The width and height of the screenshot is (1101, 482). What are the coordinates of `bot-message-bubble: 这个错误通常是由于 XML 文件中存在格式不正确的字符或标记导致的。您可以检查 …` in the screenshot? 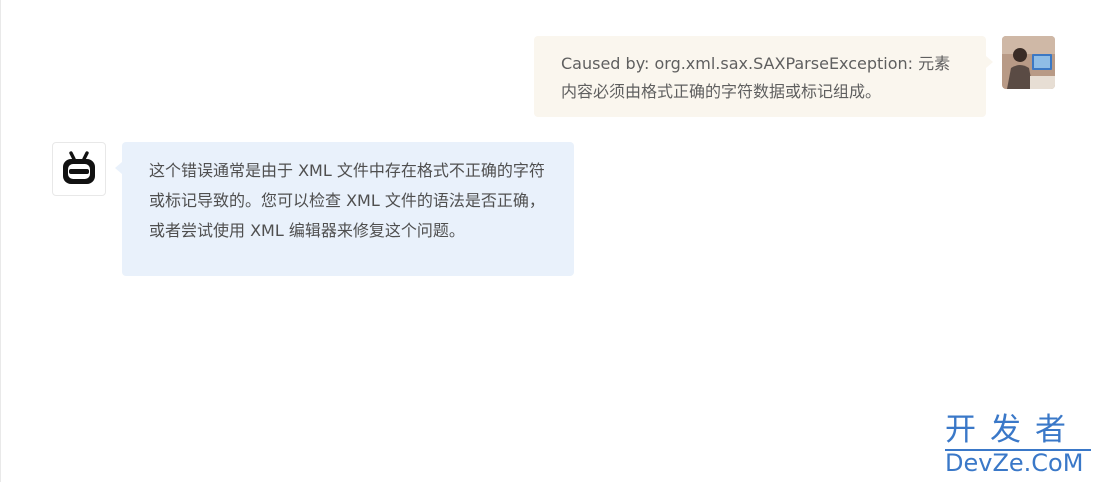 It's located at (344, 209).